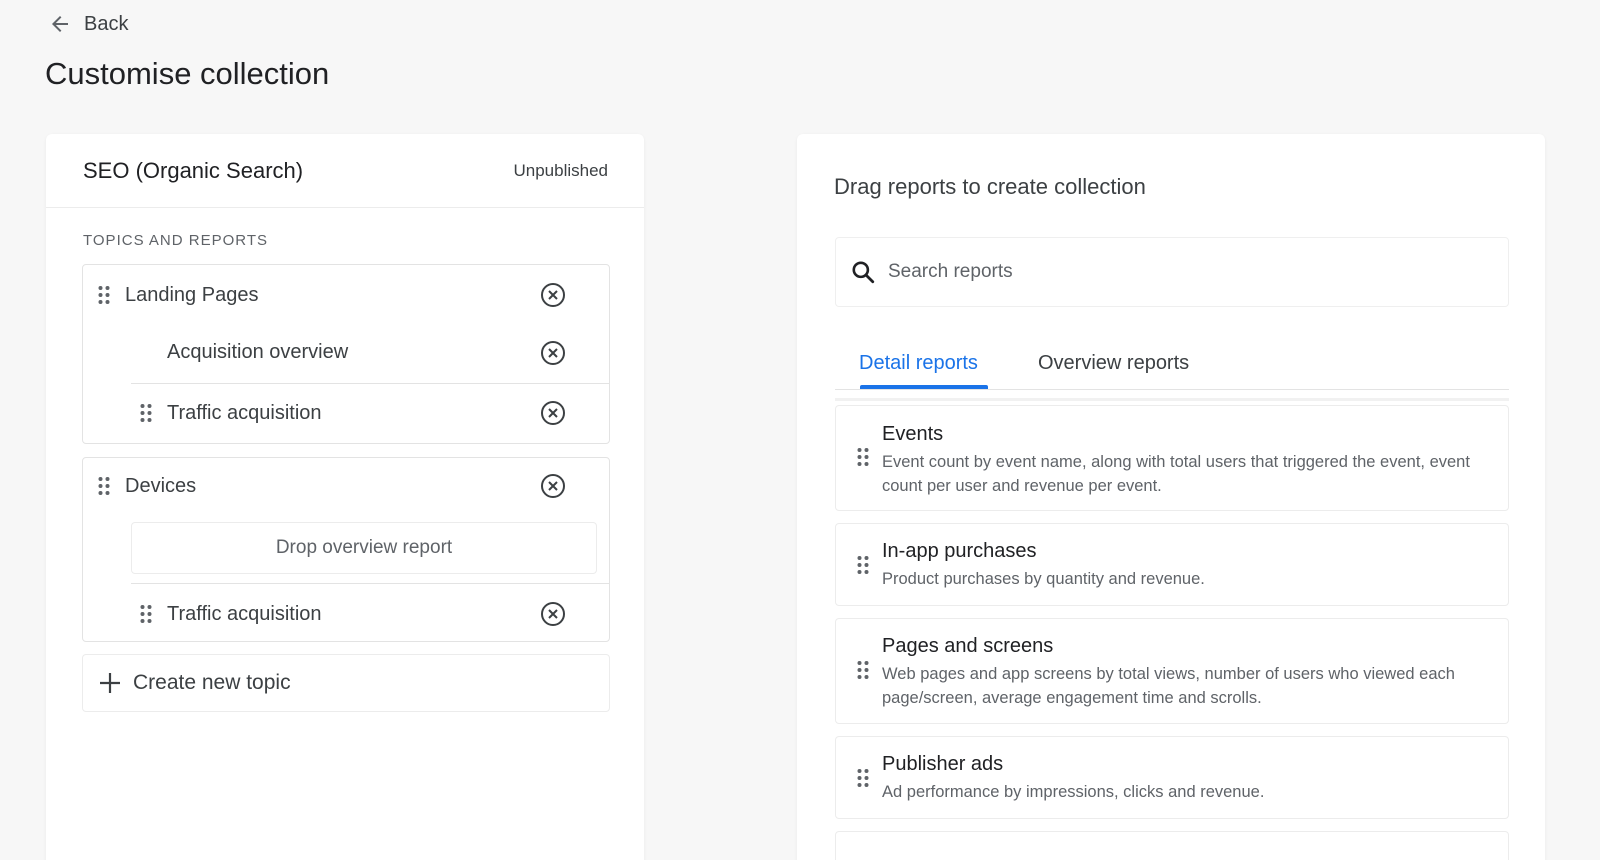 This screenshot has height=860, width=1600. I want to click on report-title: In-app purchases, so click(959, 551).